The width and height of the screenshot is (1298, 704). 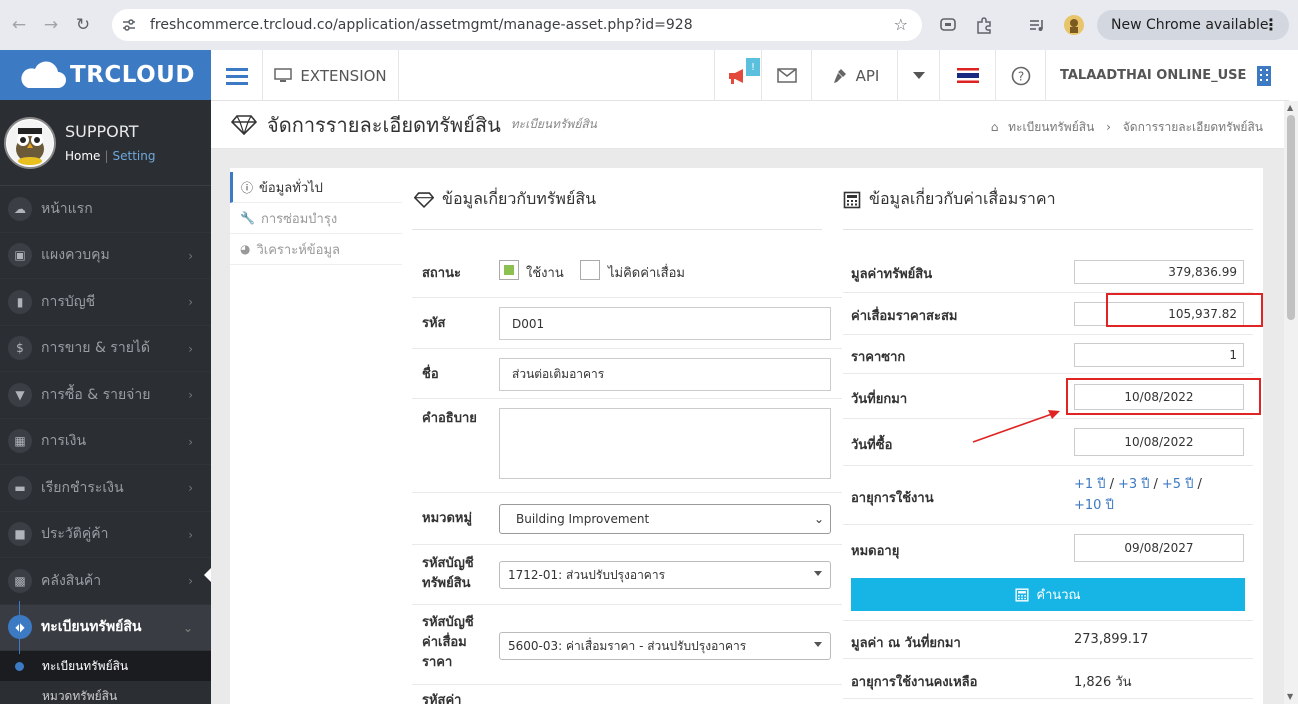 What do you see at coordinates (129, 25) in the screenshot?
I see `site-settings-icon` at bounding box center [129, 25].